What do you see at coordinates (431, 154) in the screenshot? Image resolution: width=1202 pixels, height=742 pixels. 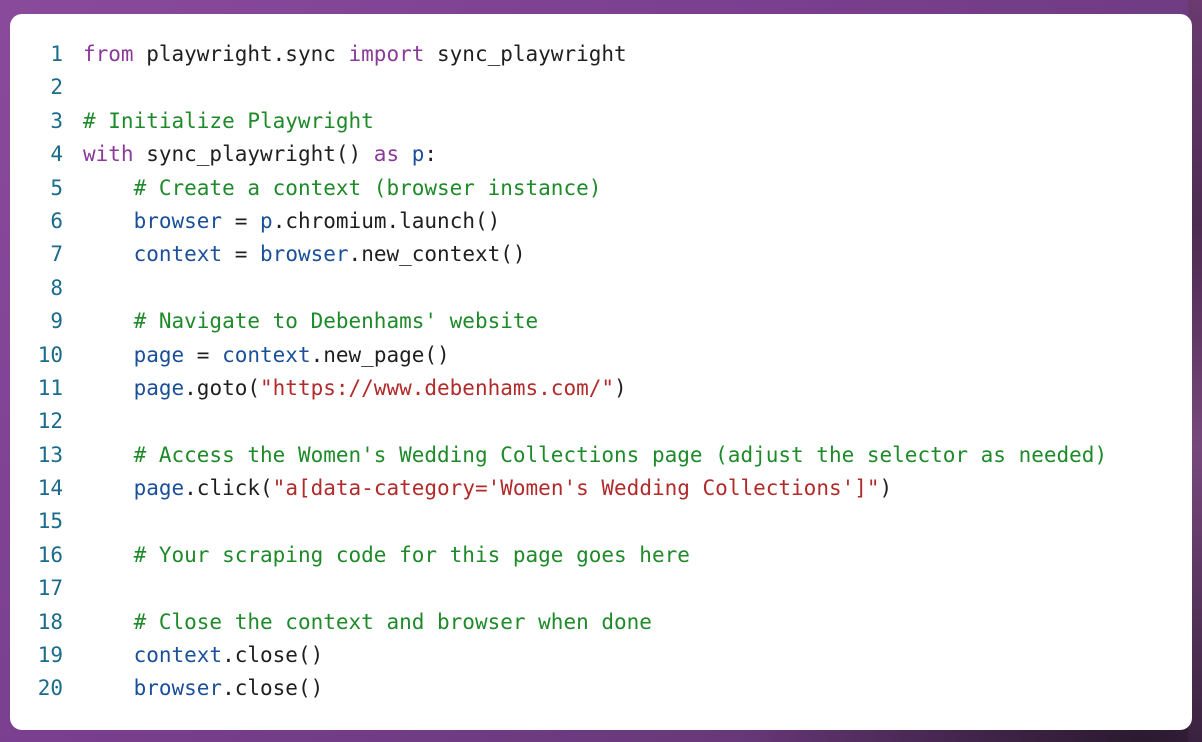 I see `code-token: :` at bounding box center [431, 154].